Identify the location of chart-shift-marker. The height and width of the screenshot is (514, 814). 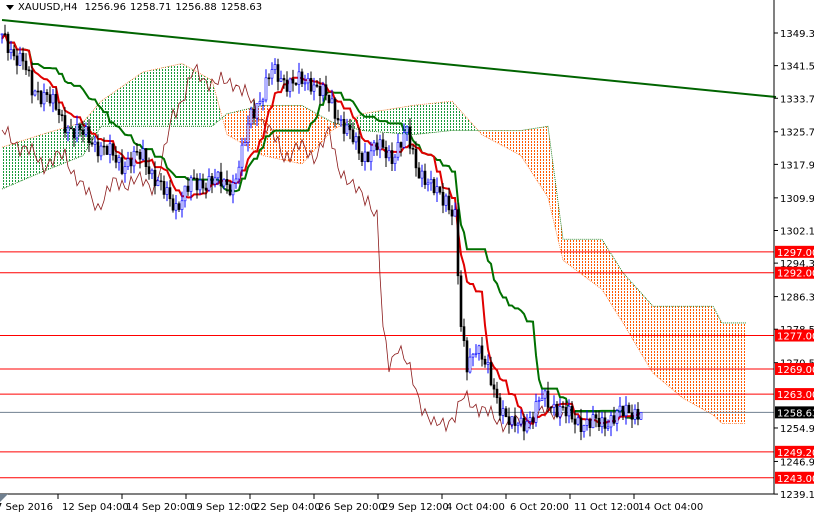
(4, 498).